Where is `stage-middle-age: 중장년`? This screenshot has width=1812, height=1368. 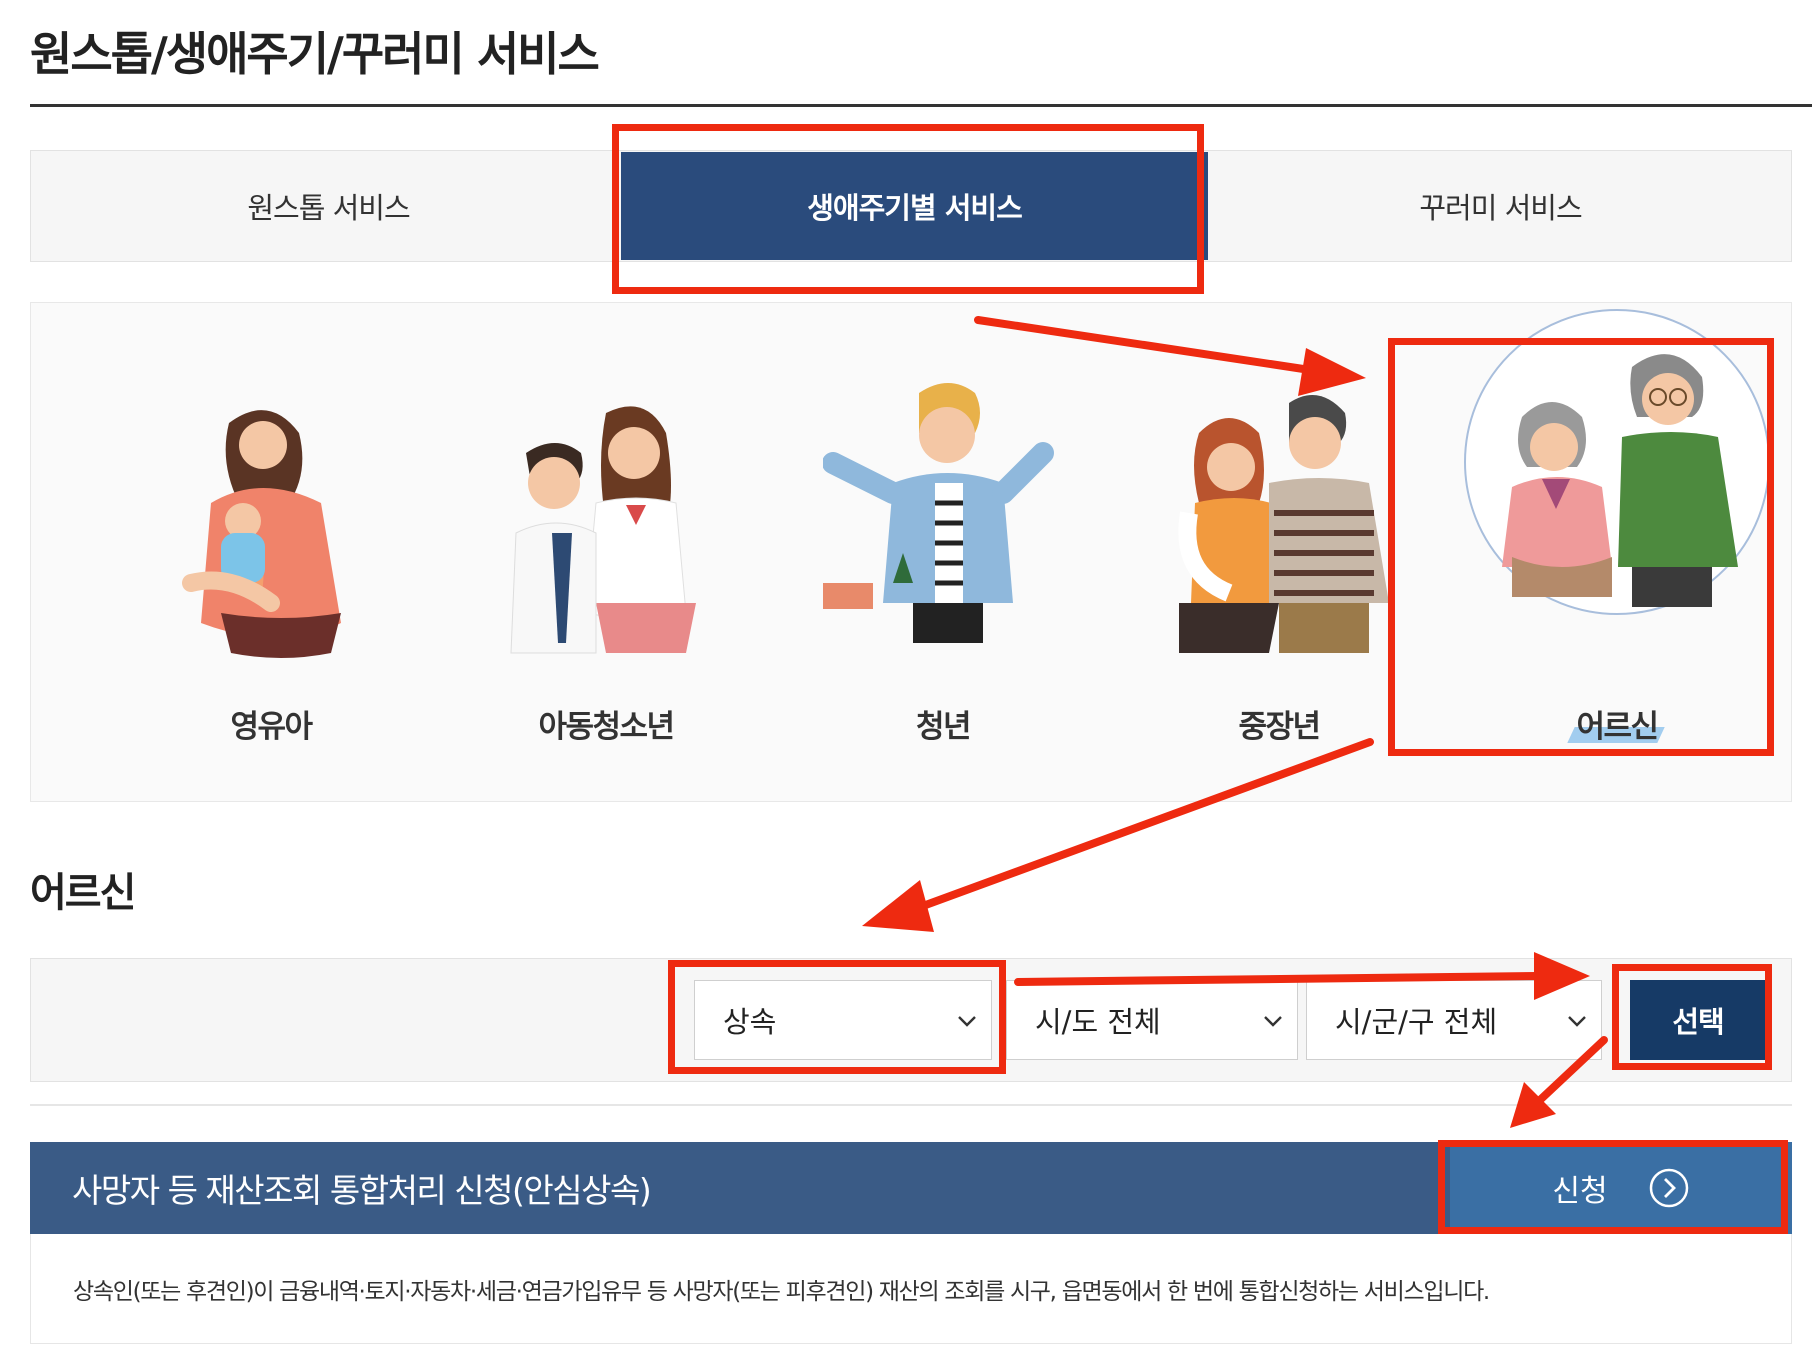
stage-middle-age: 중장년 is located at coordinates (1279, 543).